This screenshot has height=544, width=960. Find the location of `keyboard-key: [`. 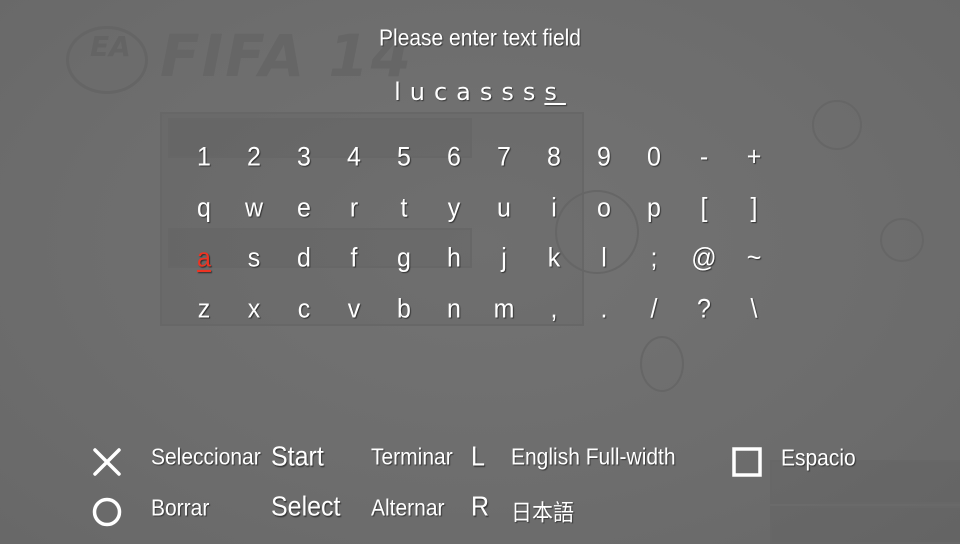

keyboard-key: [ is located at coordinates (704, 207).